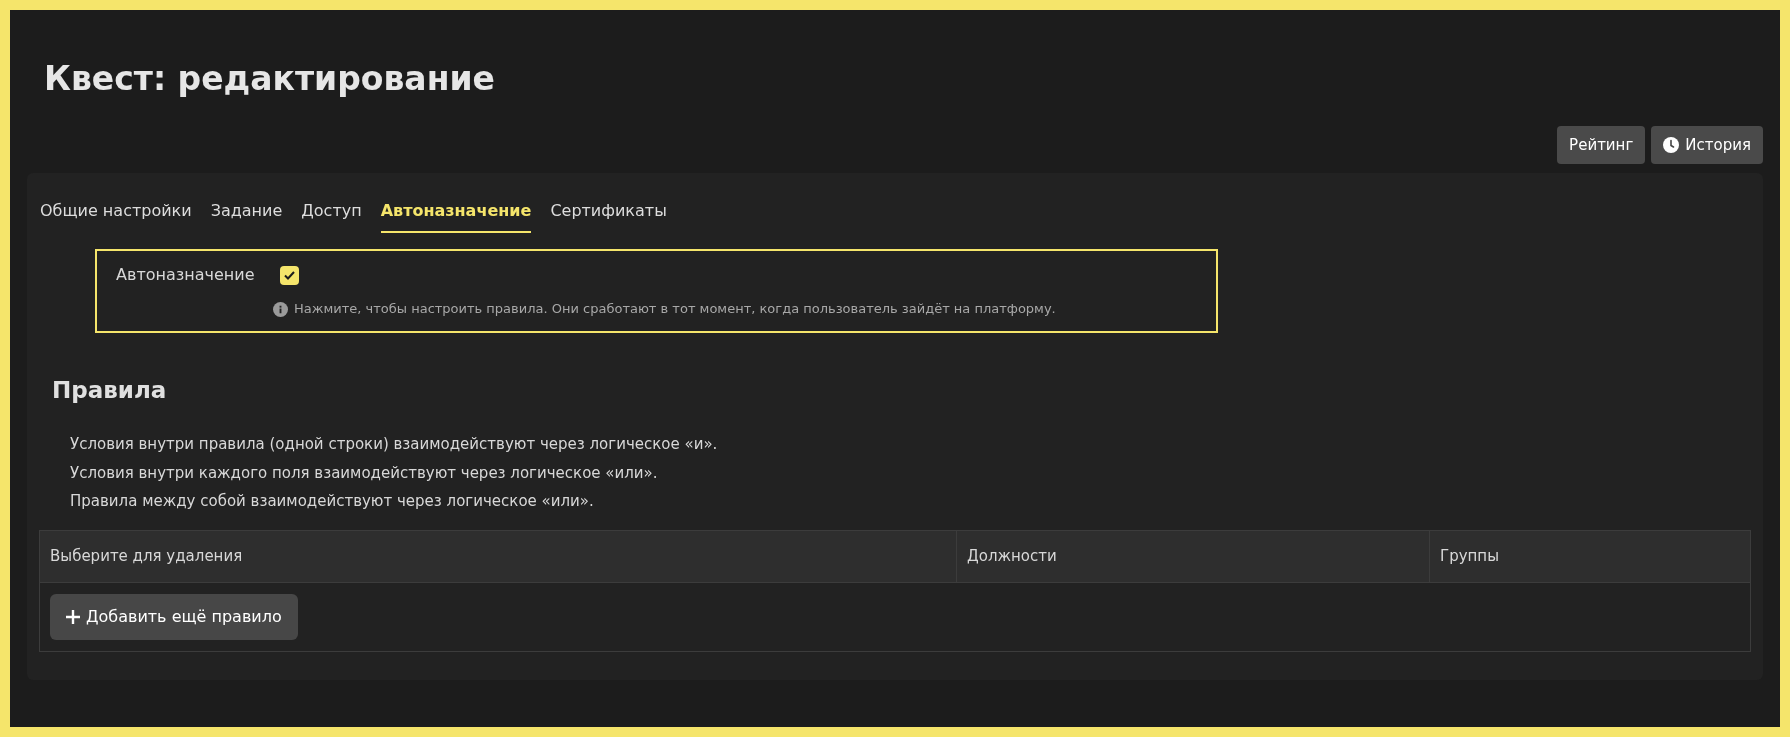  I want to click on rules-heading: Правила, so click(109, 390).